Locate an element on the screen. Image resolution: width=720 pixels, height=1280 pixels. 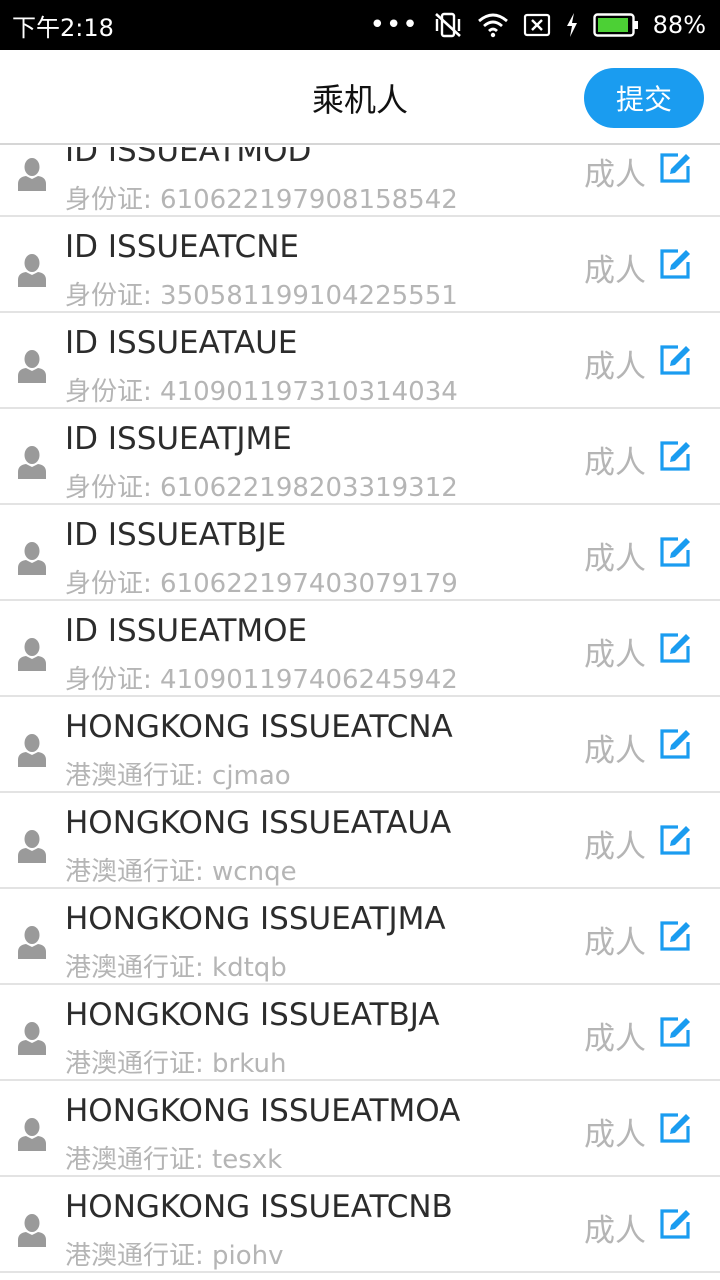
passenger-row: HONGKONG ISSUEATCNB 港澳通行证: piohv 成人 is located at coordinates (360, 1225).